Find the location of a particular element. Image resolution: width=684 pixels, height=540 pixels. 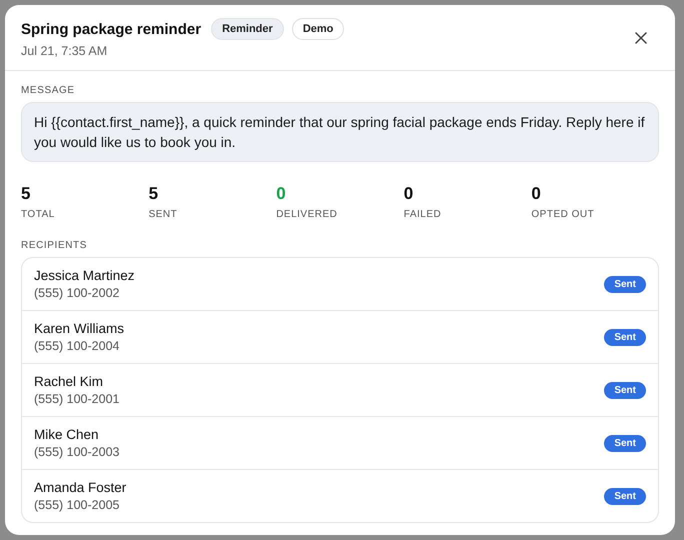

recipient-phone: (555) 100-2001 is located at coordinates (77, 399).